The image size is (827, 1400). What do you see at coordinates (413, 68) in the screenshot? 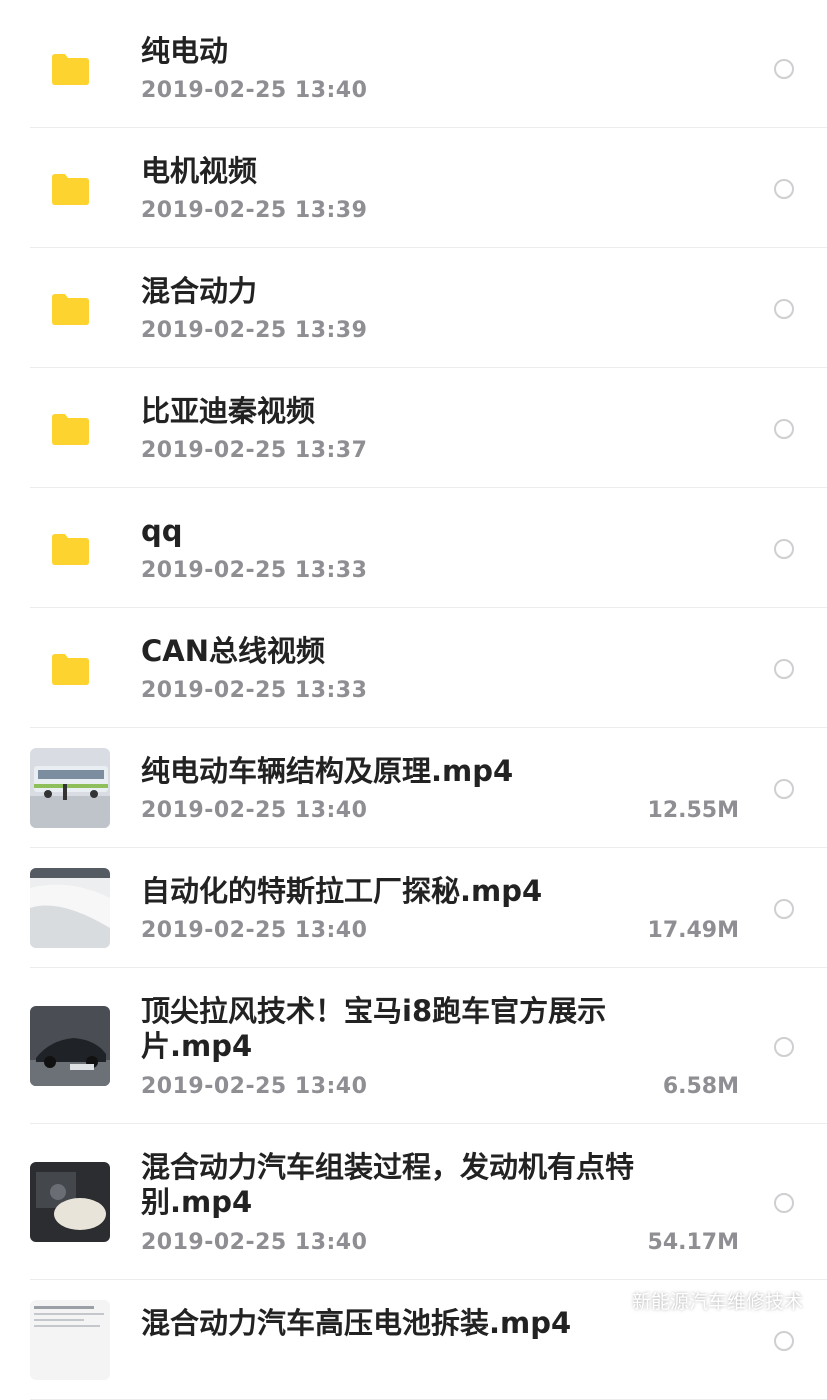
I see `folder-row: 纯电动 2019-02-25 13:40` at bounding box center [413, 68].